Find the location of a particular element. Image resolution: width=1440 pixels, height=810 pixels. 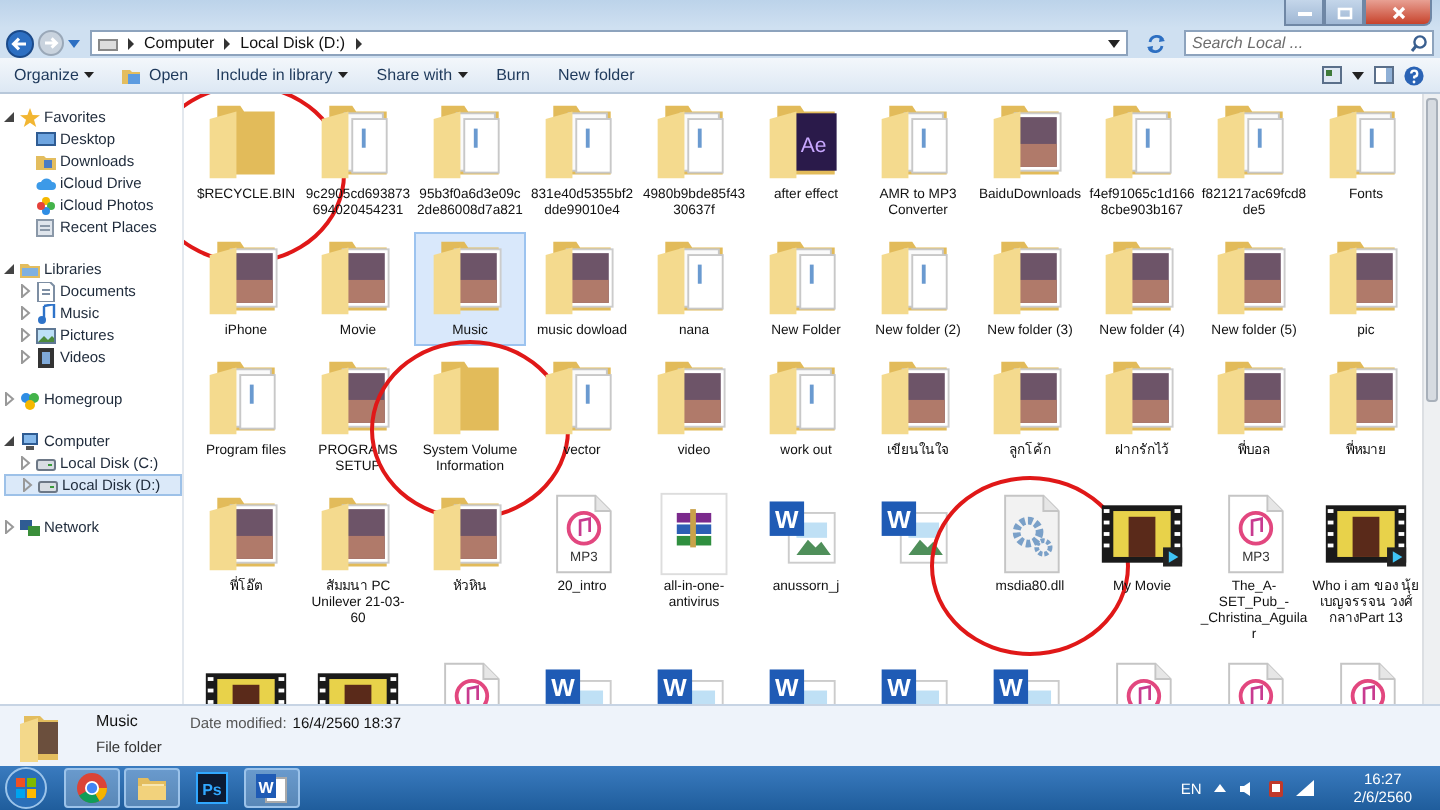

breadcrumb-link: Computer is located at coordinates (179, 43).